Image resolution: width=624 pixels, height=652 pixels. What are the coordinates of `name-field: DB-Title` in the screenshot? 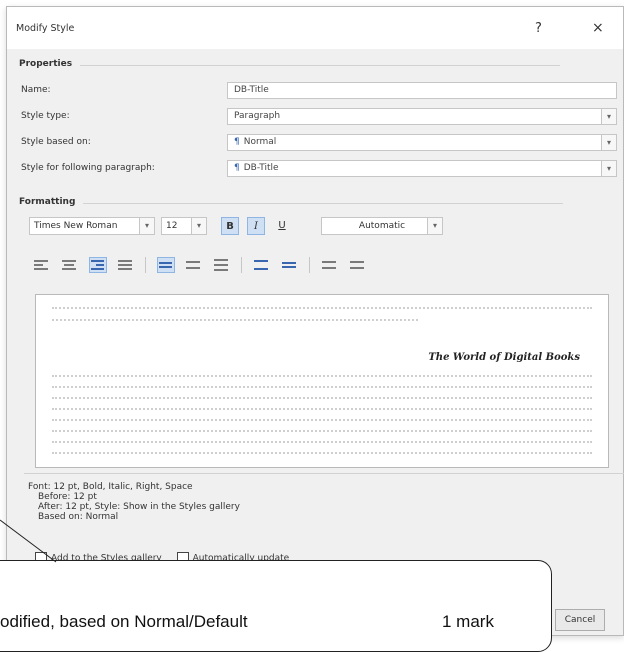 It's located at (422, 90).